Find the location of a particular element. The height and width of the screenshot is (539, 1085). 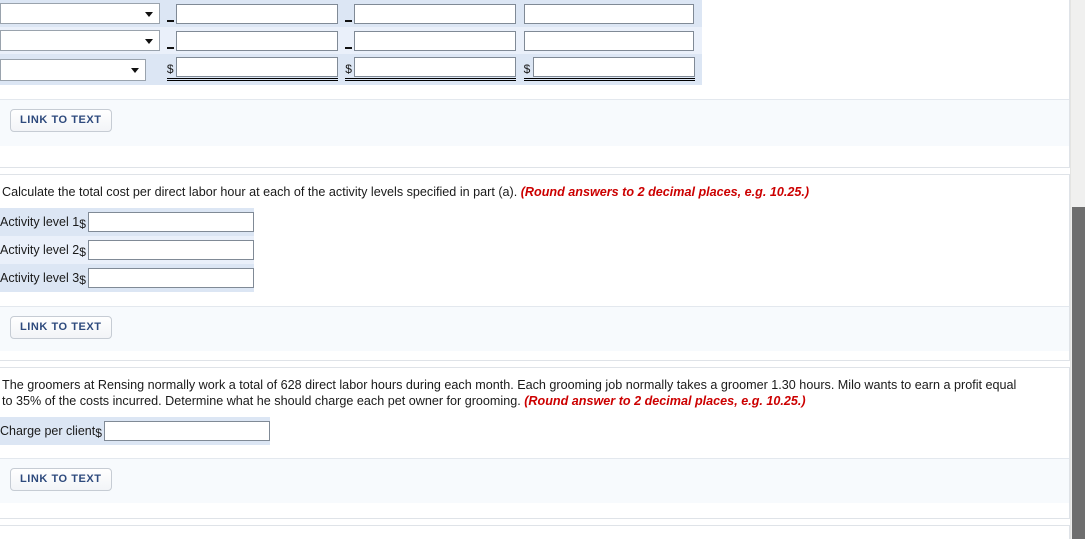

row-3-col-3-cell: $ is located at coordinates (612, 69).